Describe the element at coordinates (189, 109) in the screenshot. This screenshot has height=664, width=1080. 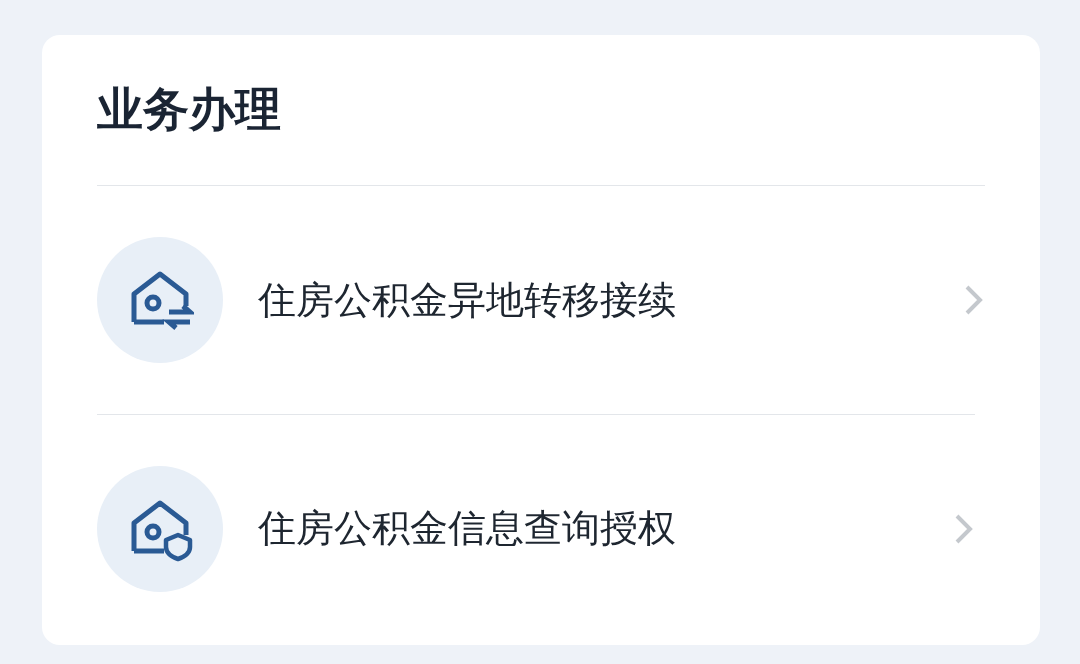
I see `section-title: 业务办理` at that location.